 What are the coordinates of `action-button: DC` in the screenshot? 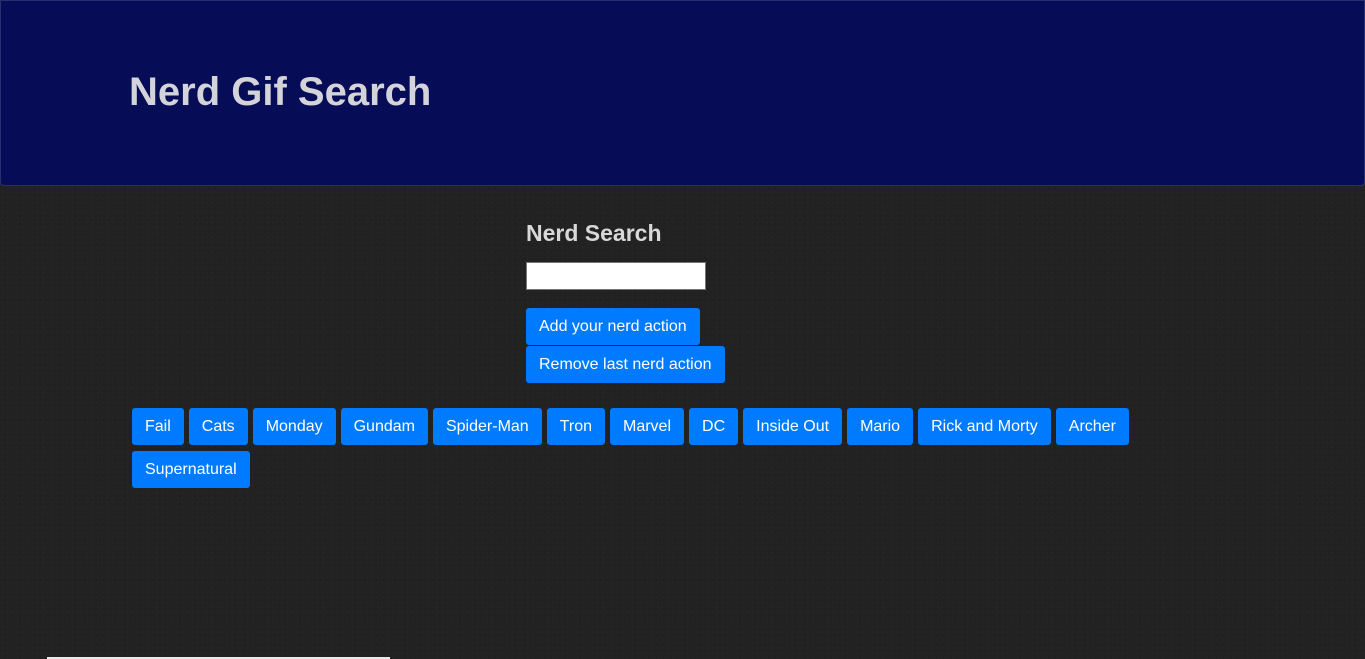 It's located at (714, 426).